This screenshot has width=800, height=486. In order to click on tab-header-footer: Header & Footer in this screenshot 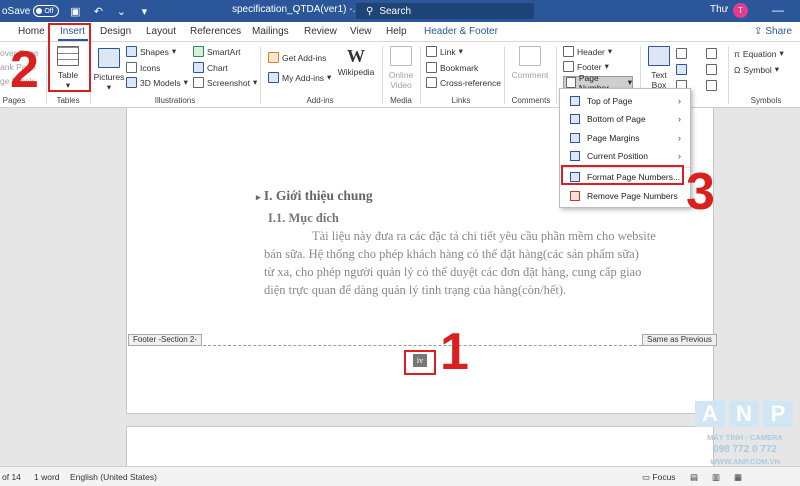, I will do `click(461, 31)`.